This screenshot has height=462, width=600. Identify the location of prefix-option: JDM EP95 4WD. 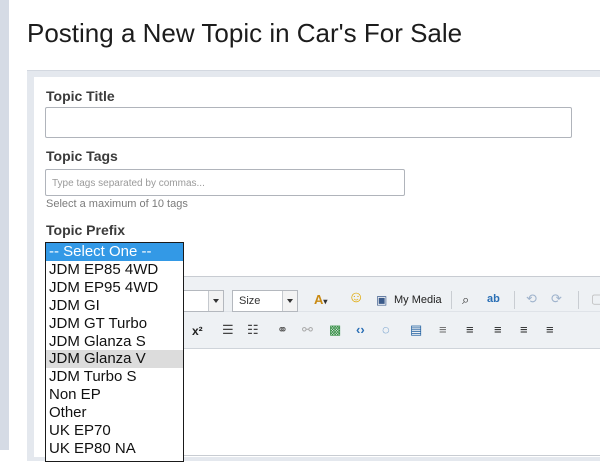
(114, 288).